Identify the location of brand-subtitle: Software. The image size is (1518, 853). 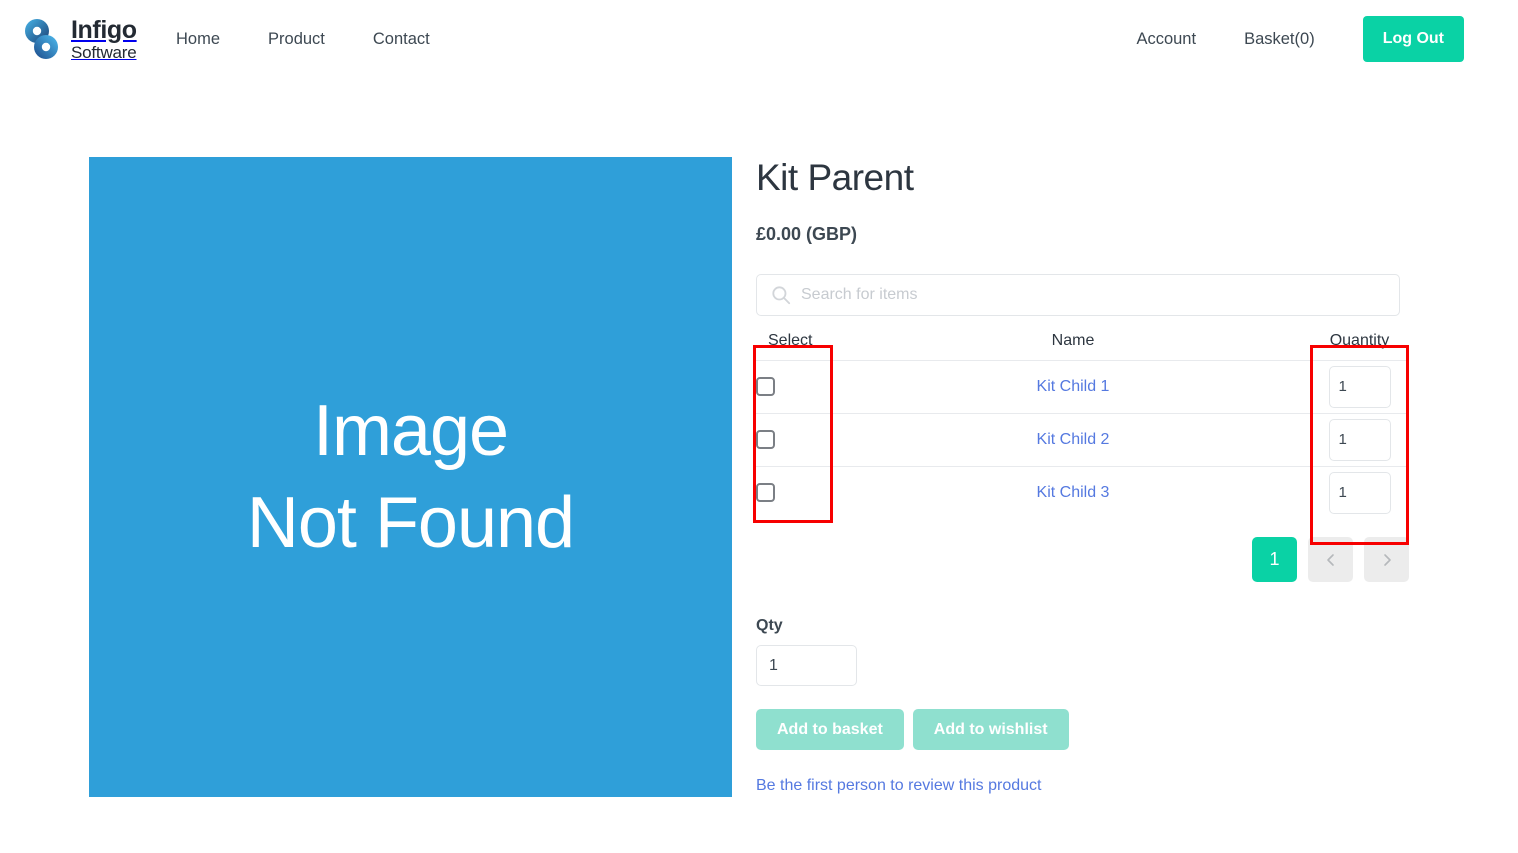
(104, 52).